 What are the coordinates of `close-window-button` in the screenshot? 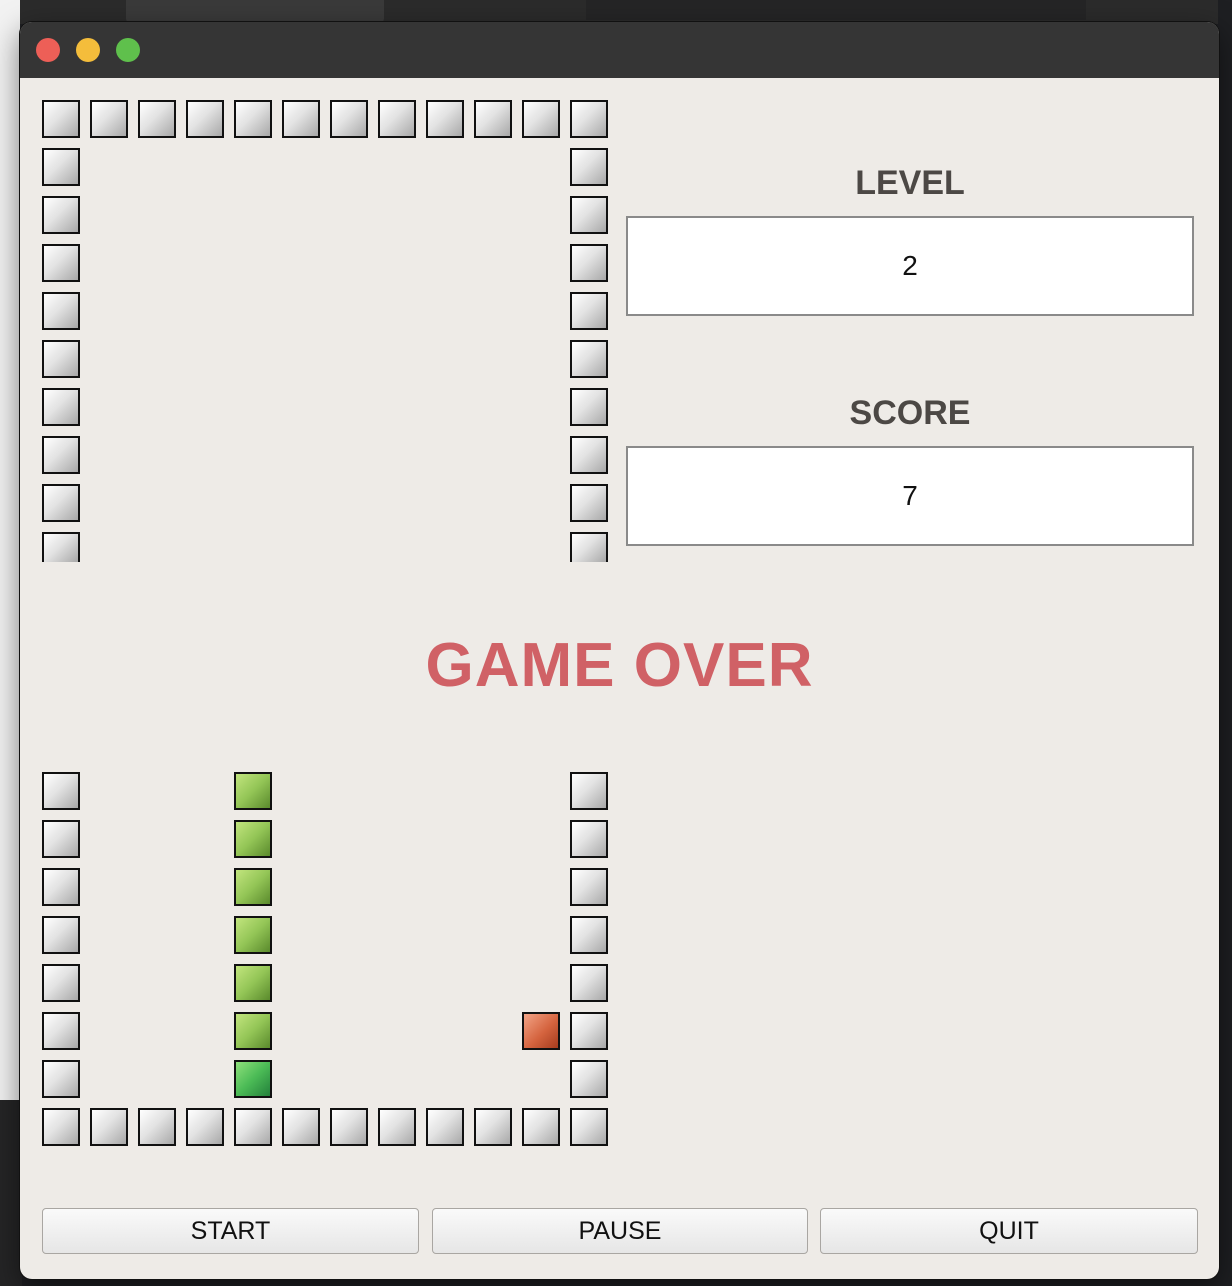 It's located at (48, 50).